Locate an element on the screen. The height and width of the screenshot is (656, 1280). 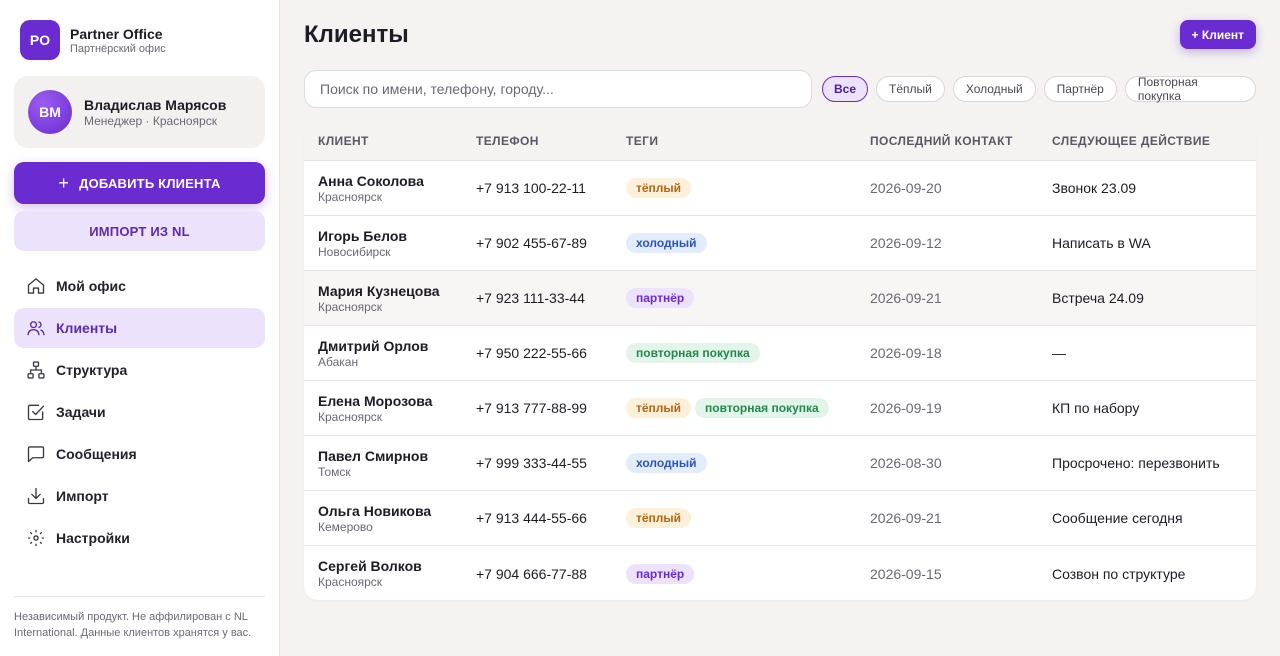
client-cell: Елена Морозова Красноярск is located at coordinates (390, 408).